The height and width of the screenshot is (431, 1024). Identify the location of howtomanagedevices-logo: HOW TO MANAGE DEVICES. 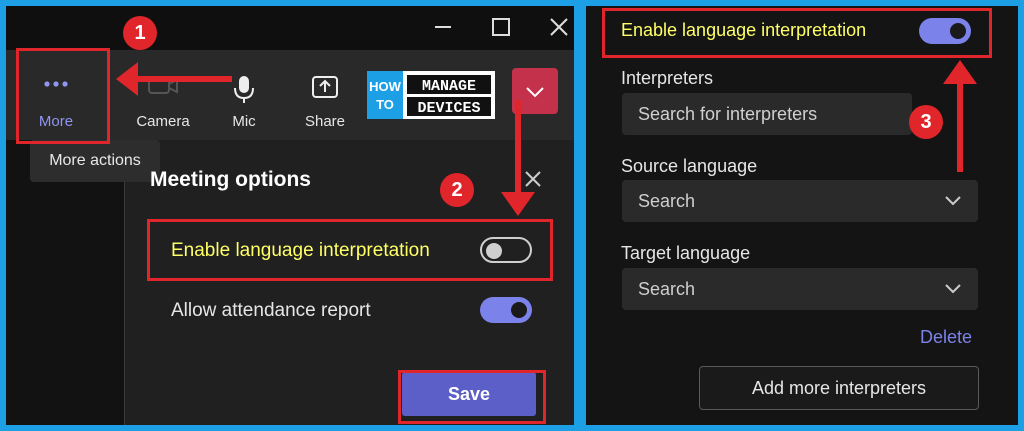
(431, 95).